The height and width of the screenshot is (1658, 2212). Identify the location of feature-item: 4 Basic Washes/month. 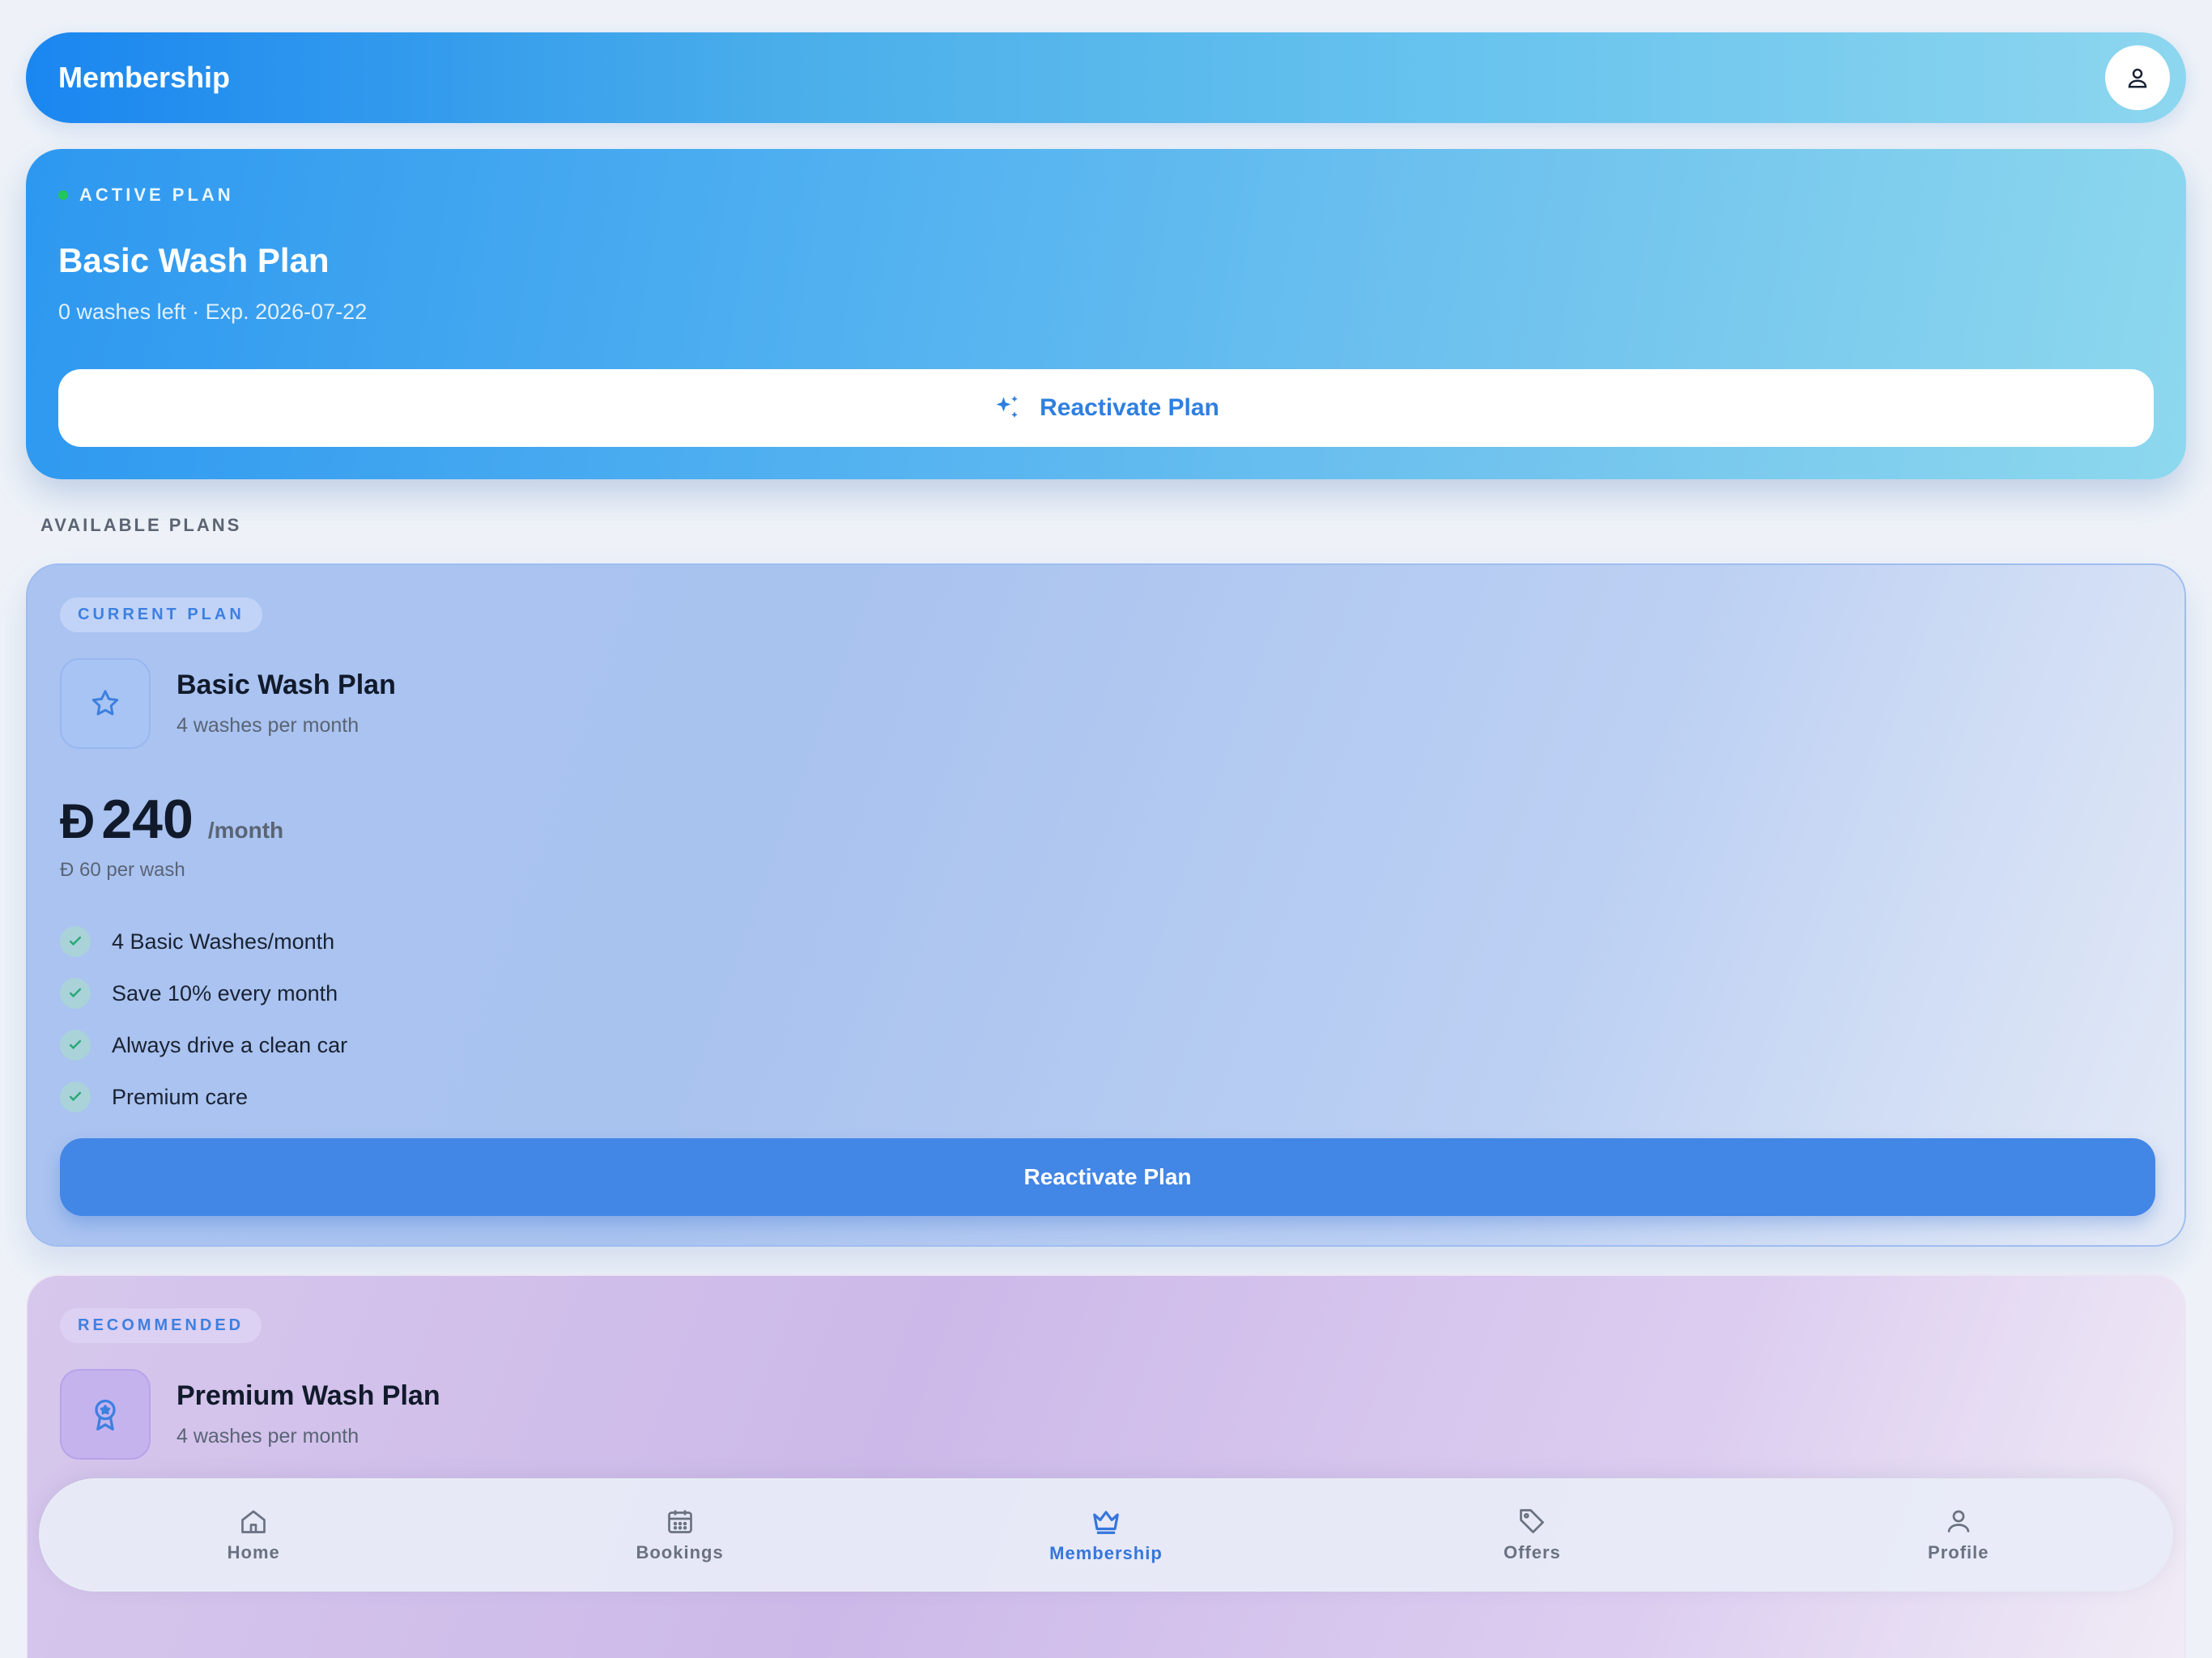
(1106, 941).